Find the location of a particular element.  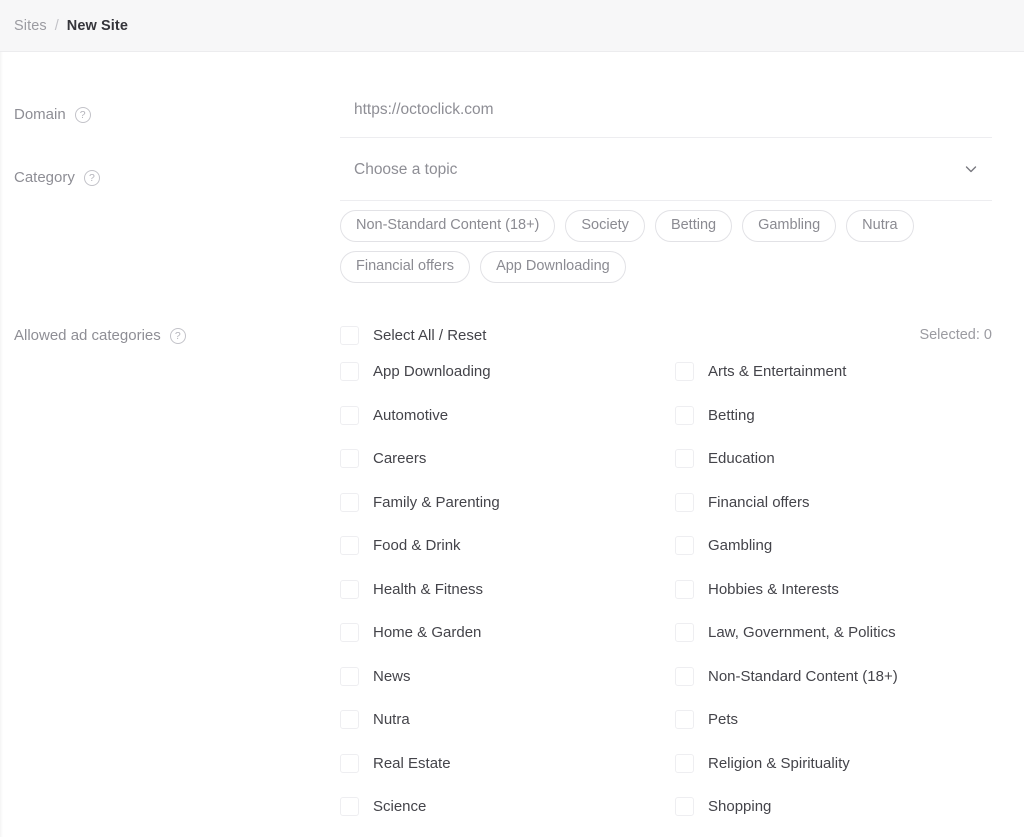

checkbox-ad-category: Shopping is located at coordinates (833, 807).